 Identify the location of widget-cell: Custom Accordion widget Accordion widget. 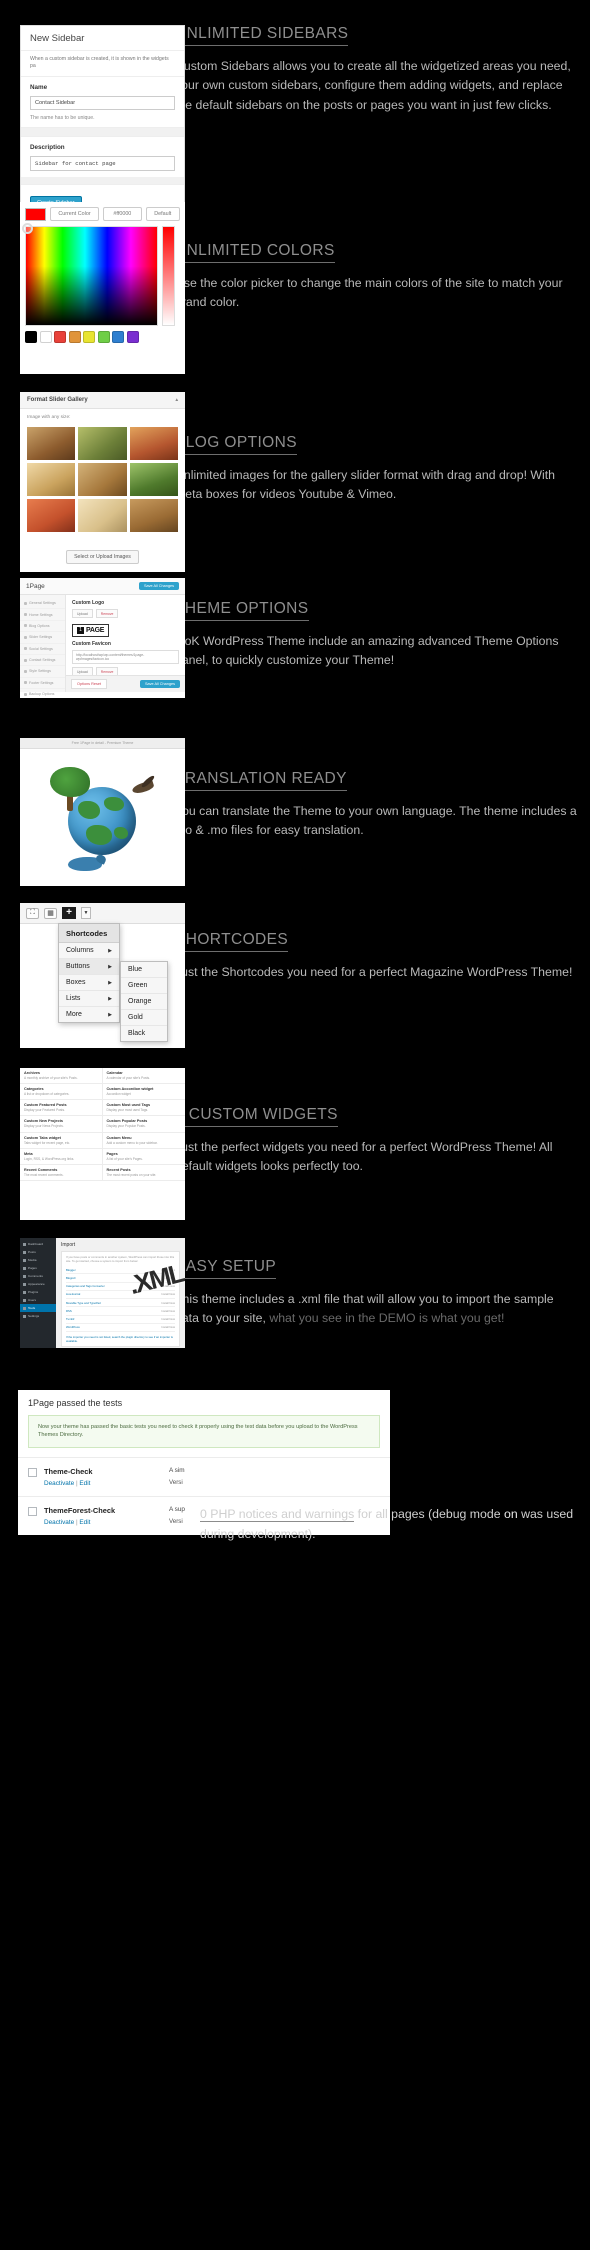
(143, 1092).